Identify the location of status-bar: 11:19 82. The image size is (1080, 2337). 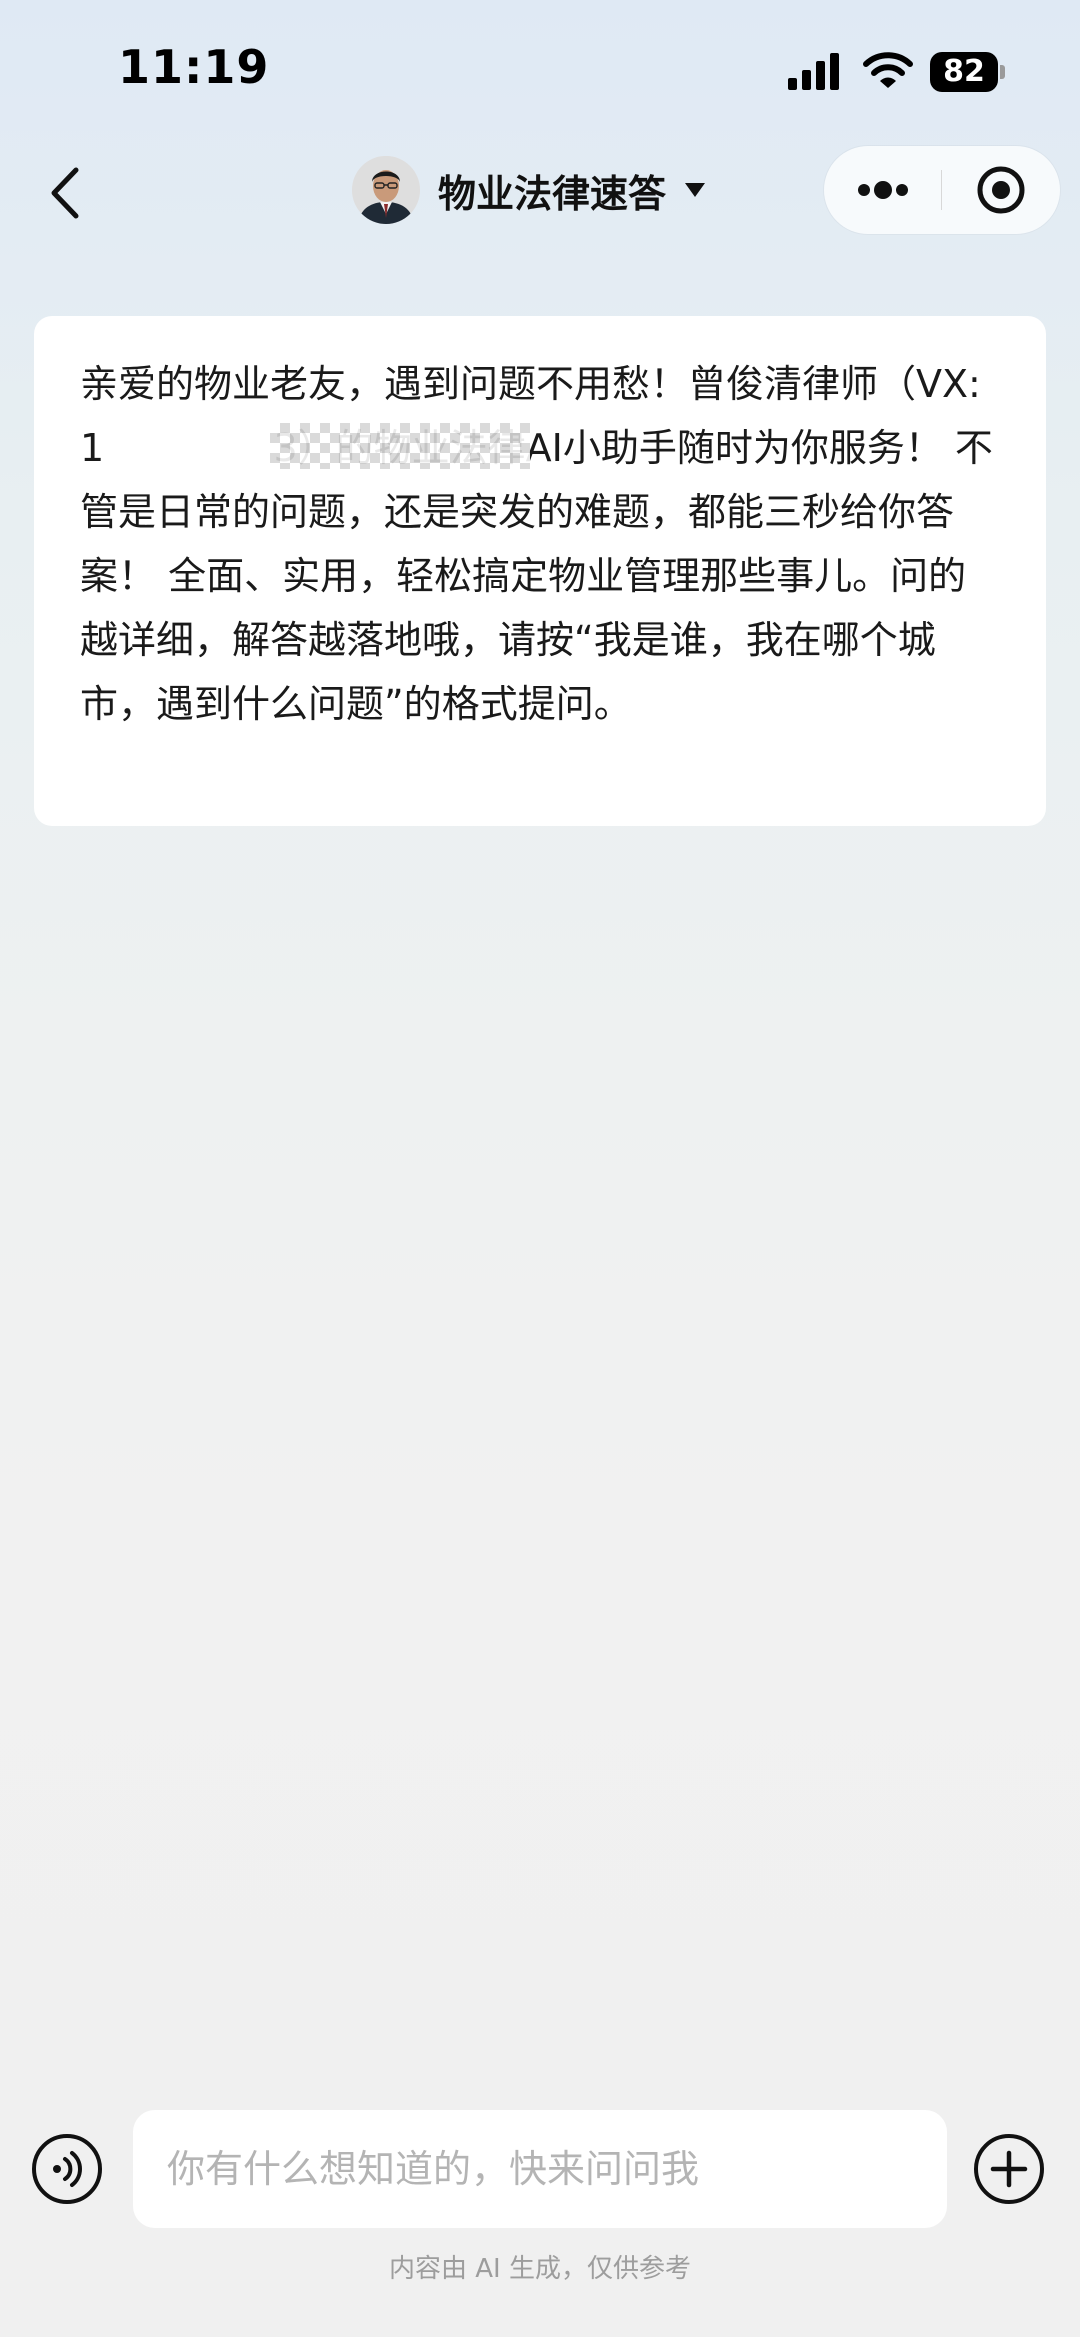
(540, 70).